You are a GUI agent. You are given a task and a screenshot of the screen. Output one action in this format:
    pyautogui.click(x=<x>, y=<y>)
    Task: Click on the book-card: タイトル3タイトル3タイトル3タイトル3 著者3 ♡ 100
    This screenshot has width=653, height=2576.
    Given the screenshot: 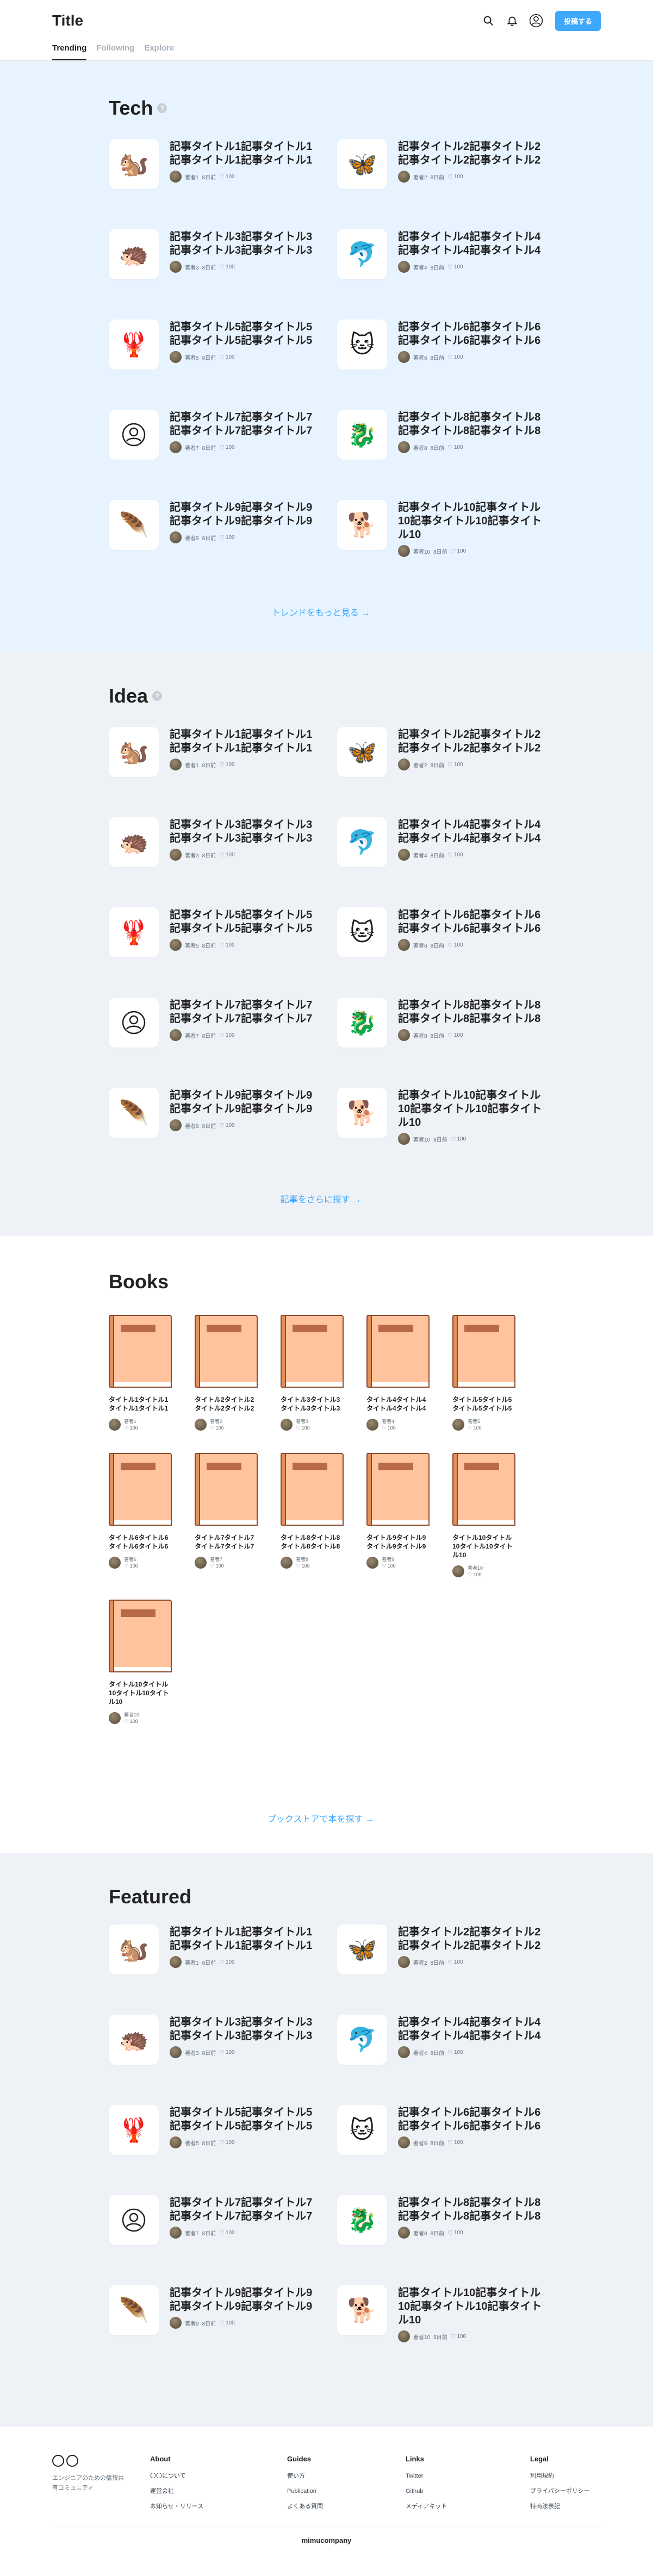 What is the action you would take?
    pyautogui.click(x=319, y=1373)
    